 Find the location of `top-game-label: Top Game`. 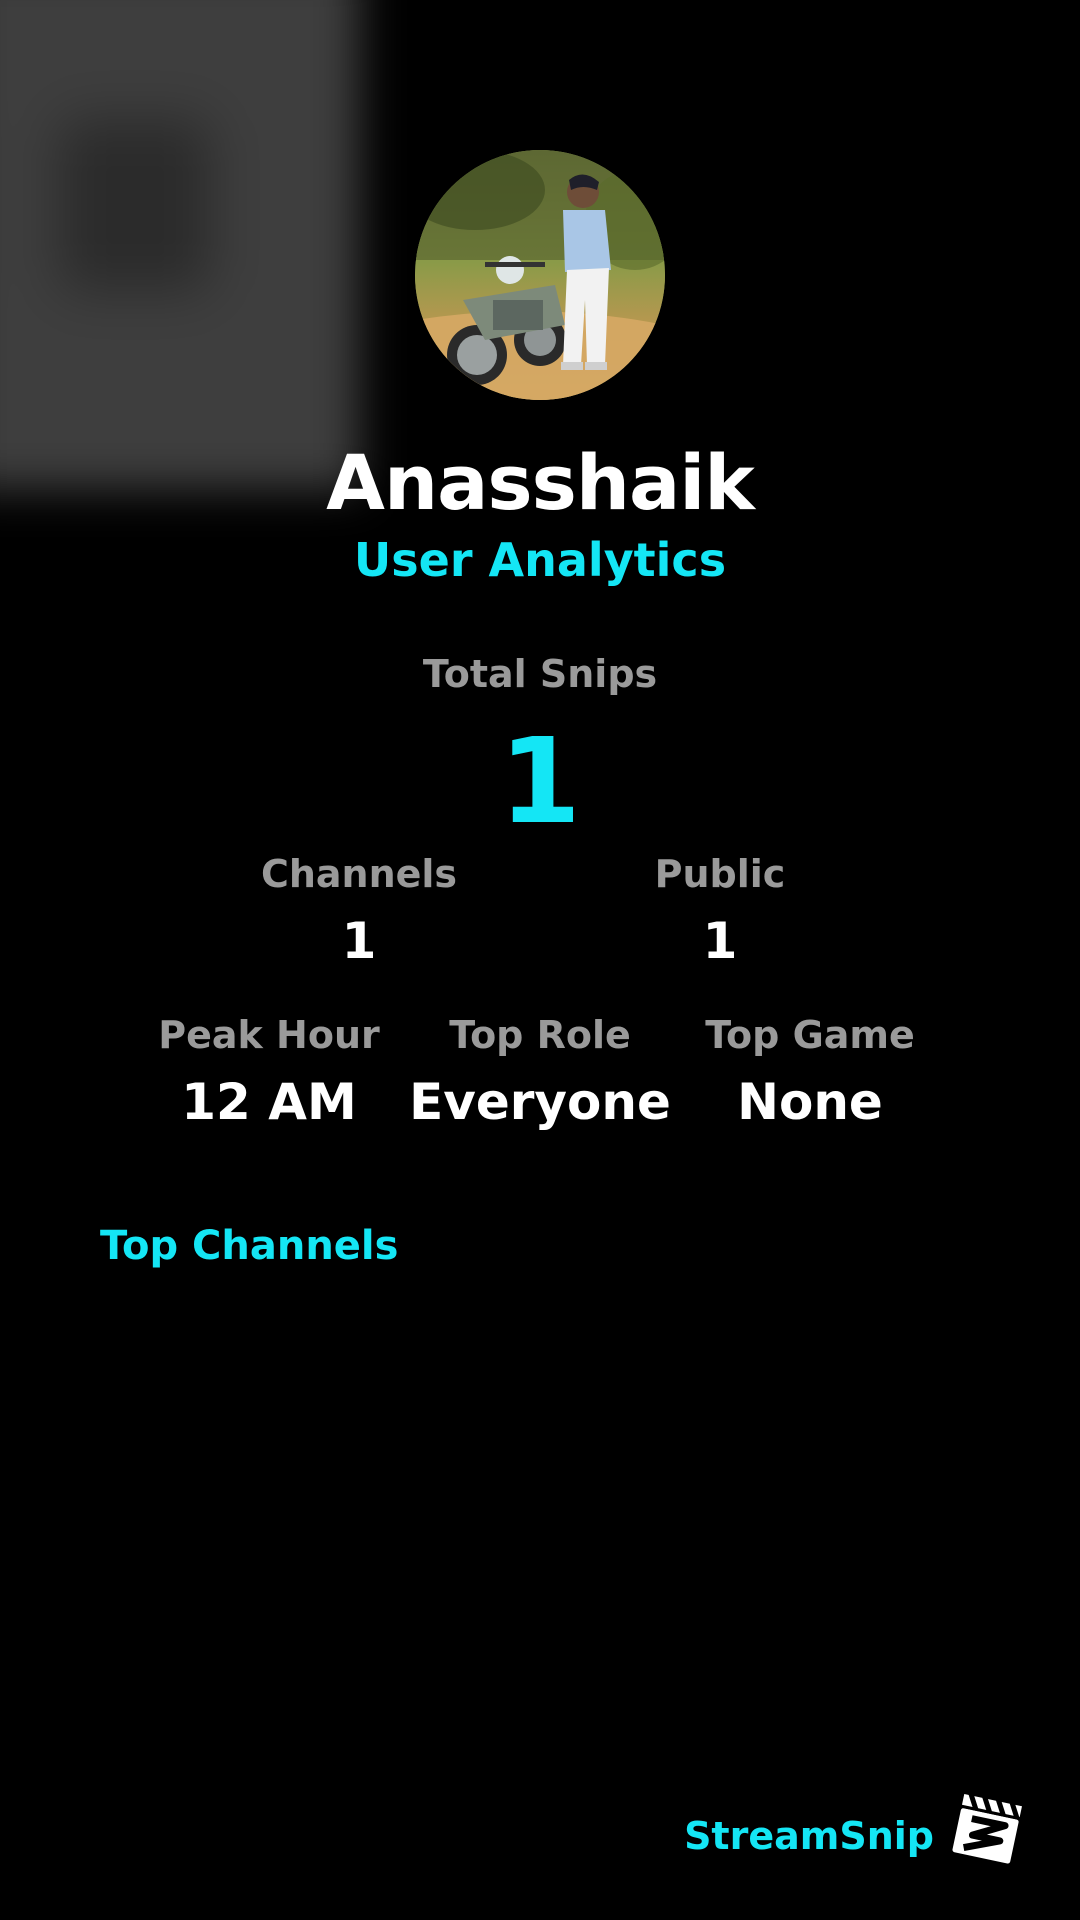

top-game-label: Top Game is located at coordinates (810, 1035).